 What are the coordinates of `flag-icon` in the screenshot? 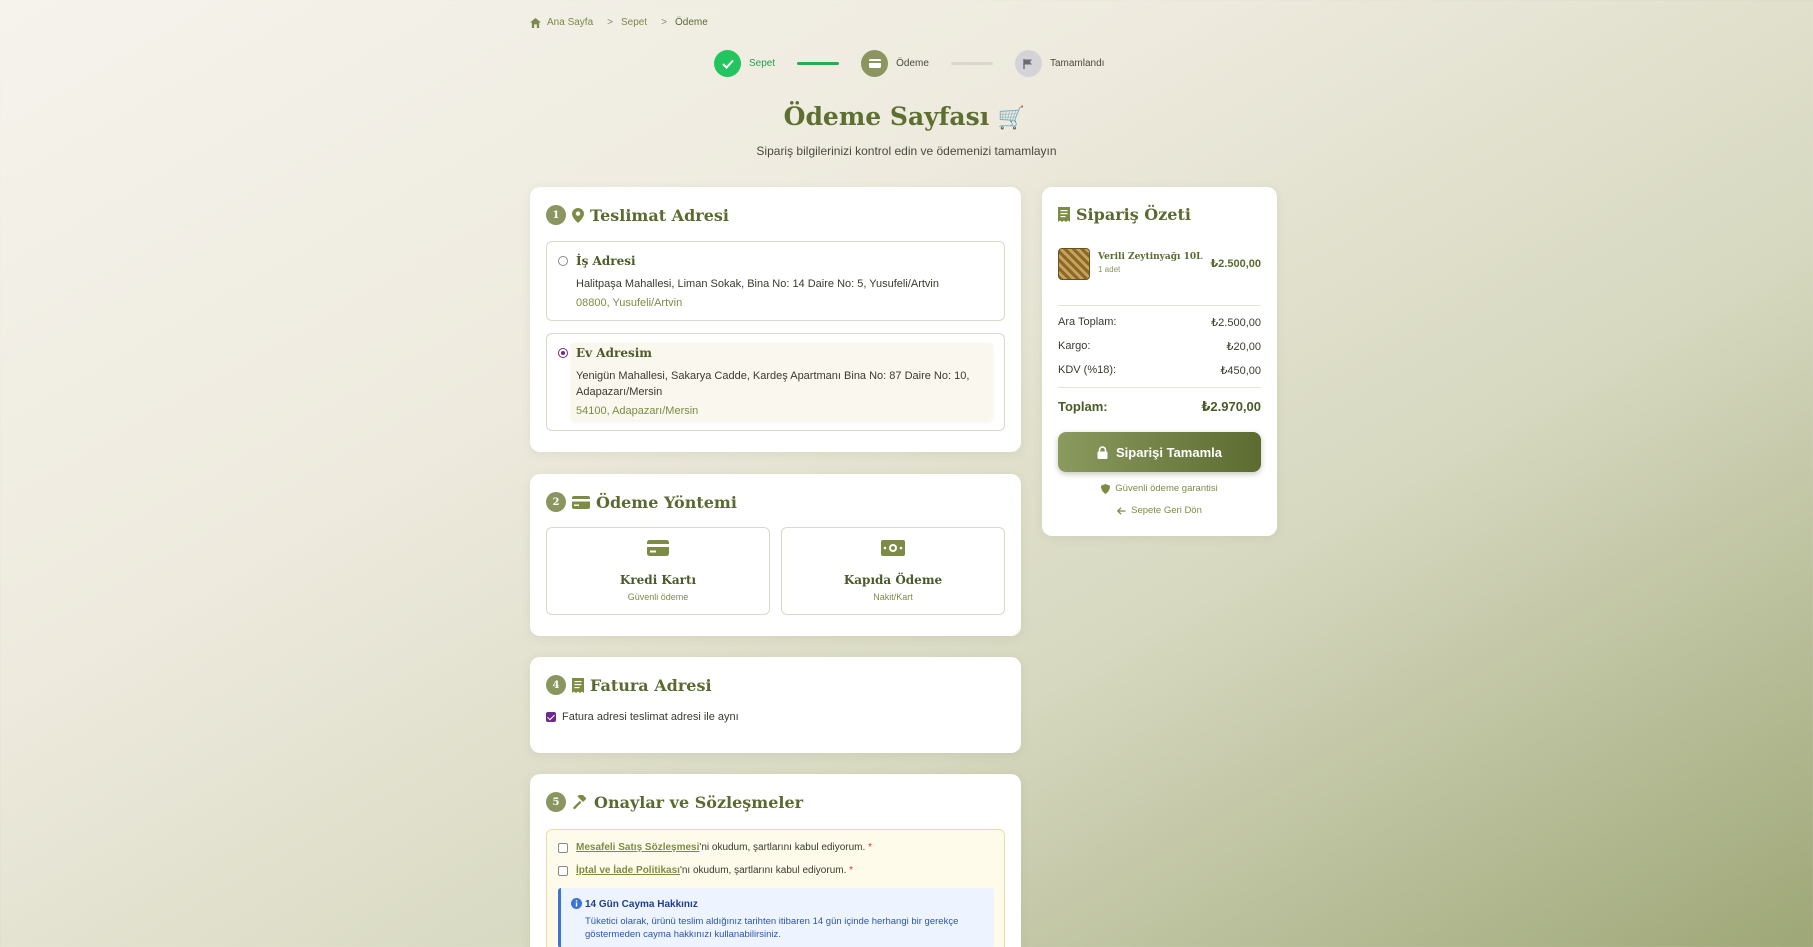 It's located at (1028, 63).